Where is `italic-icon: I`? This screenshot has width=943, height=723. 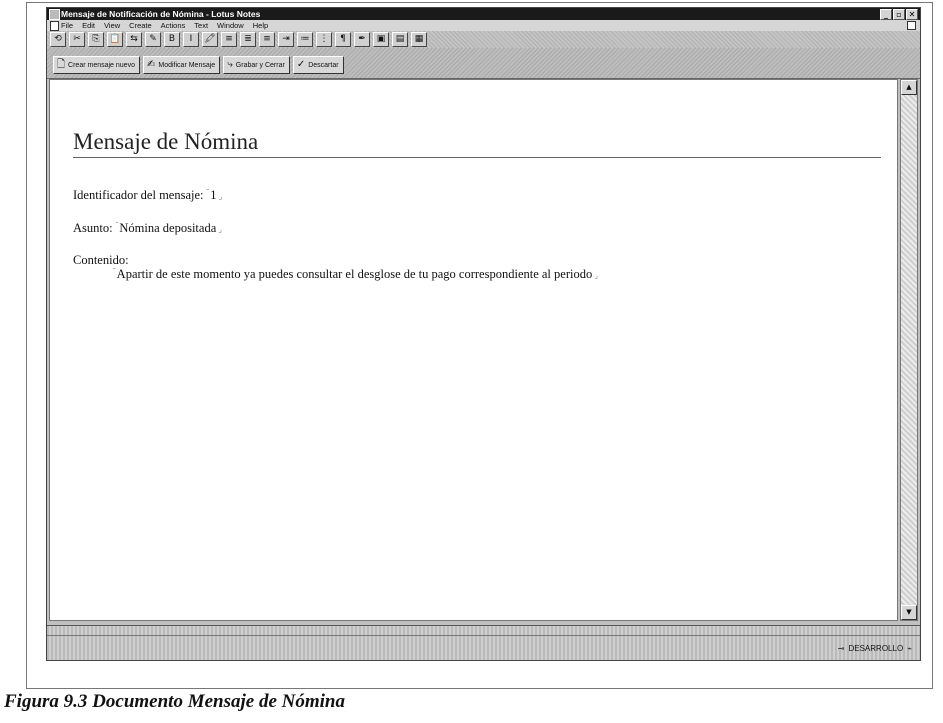
italic-icon: I is located at coordinates (191, 39).